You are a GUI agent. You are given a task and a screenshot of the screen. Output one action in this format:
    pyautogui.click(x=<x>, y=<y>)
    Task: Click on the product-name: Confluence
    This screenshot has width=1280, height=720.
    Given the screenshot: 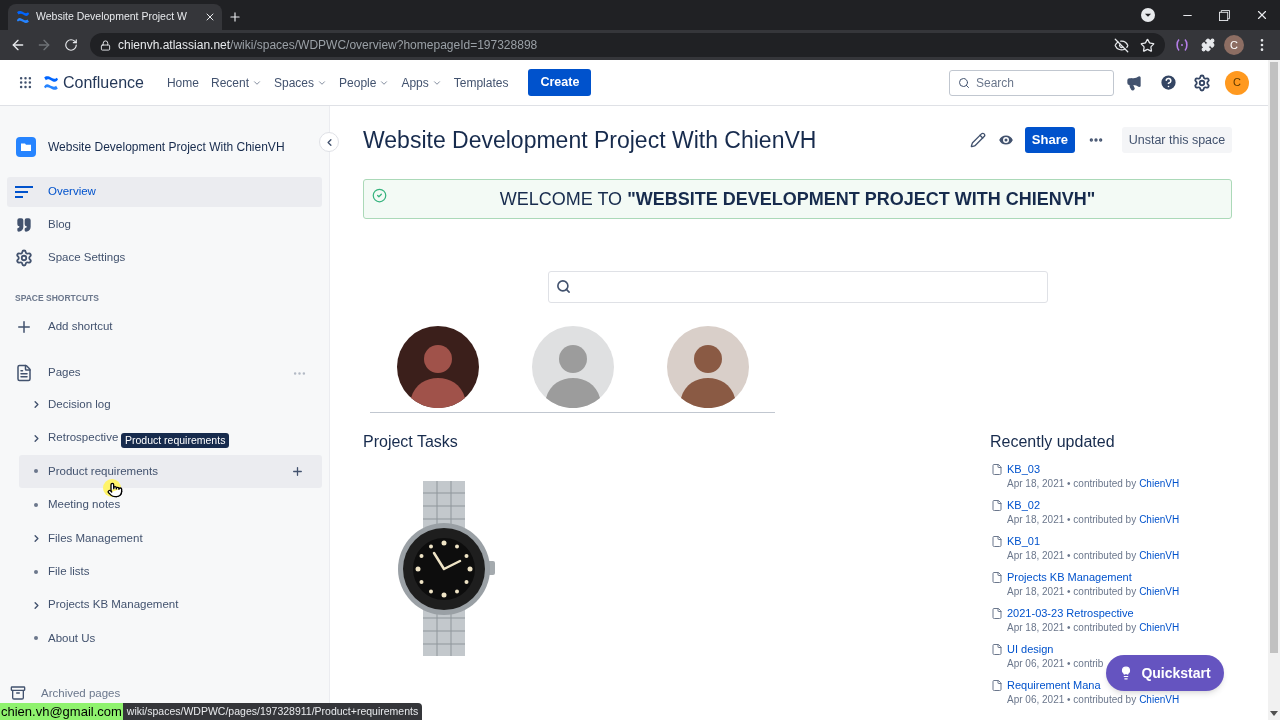 What is the action you would take?
    pyautogui.click(x=103, y=82)
    